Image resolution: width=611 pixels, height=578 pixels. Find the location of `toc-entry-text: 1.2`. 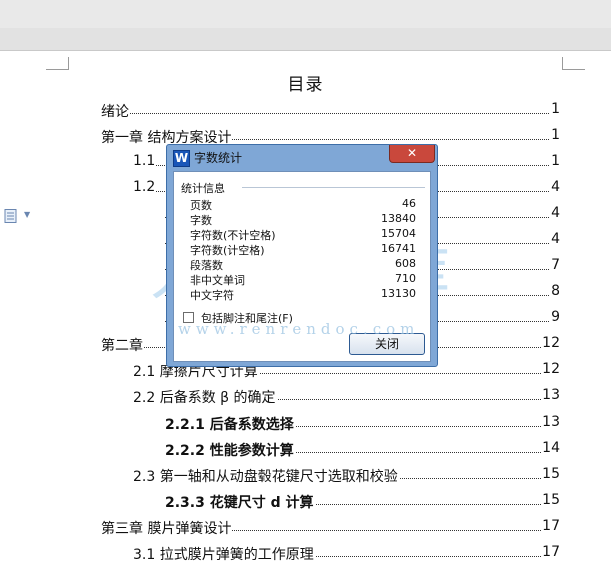

toc-entry-text: 1.2 is located at coordinates (145, 187).